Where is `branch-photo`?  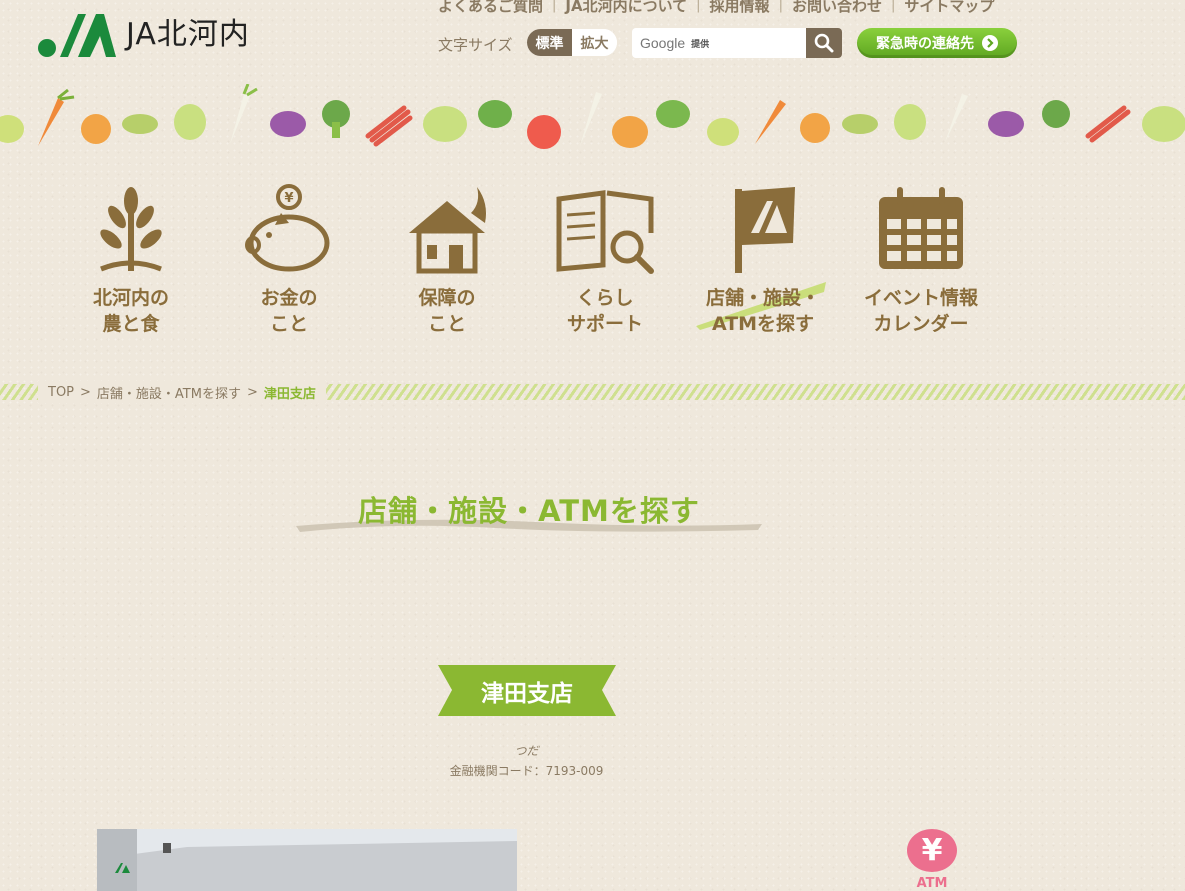
branch-photo is located at coordinates (307, 860).